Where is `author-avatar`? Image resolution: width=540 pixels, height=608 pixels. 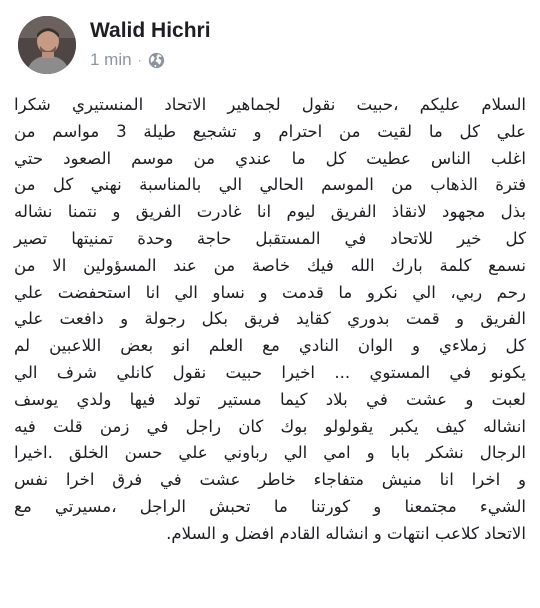 author-avatar is located at coordinates (47, 45).